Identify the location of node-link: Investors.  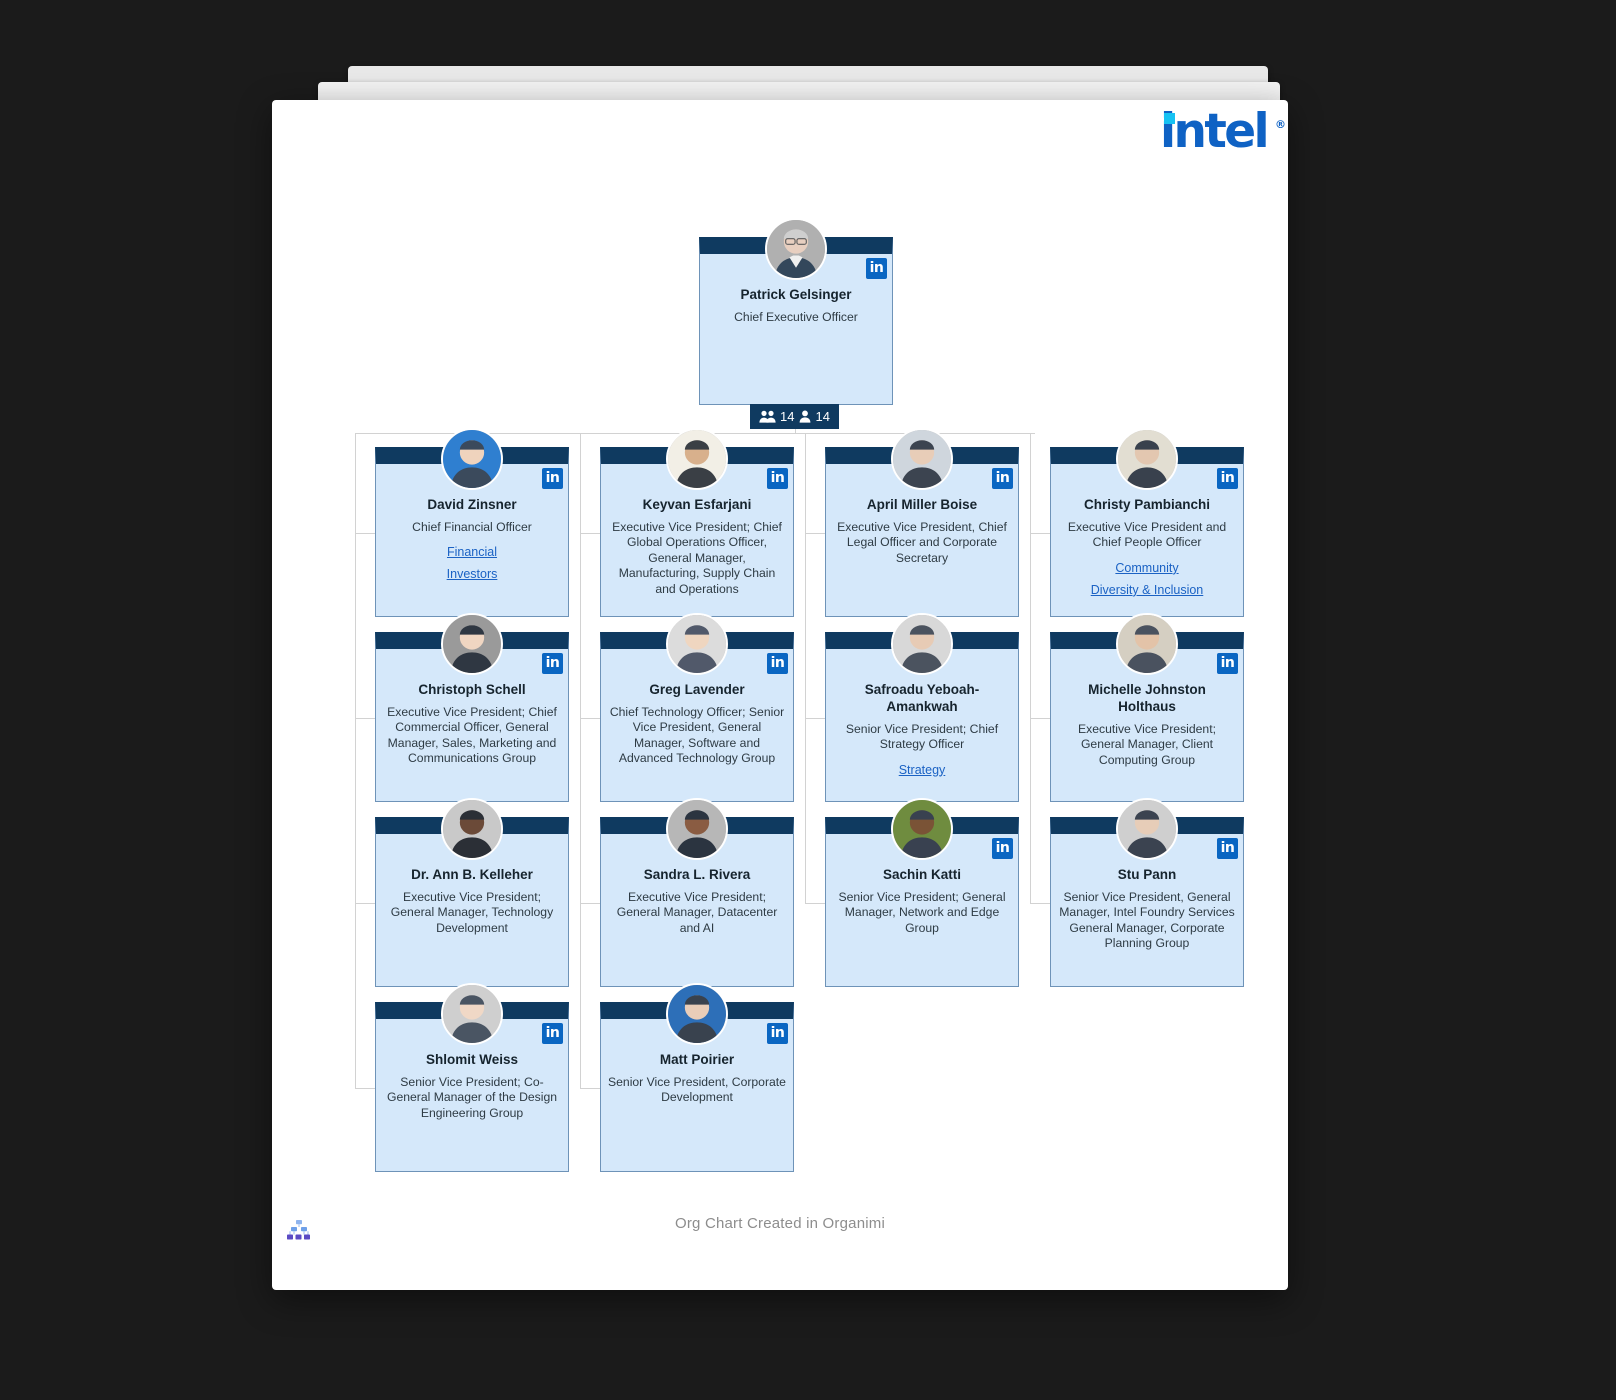
(472, 574).